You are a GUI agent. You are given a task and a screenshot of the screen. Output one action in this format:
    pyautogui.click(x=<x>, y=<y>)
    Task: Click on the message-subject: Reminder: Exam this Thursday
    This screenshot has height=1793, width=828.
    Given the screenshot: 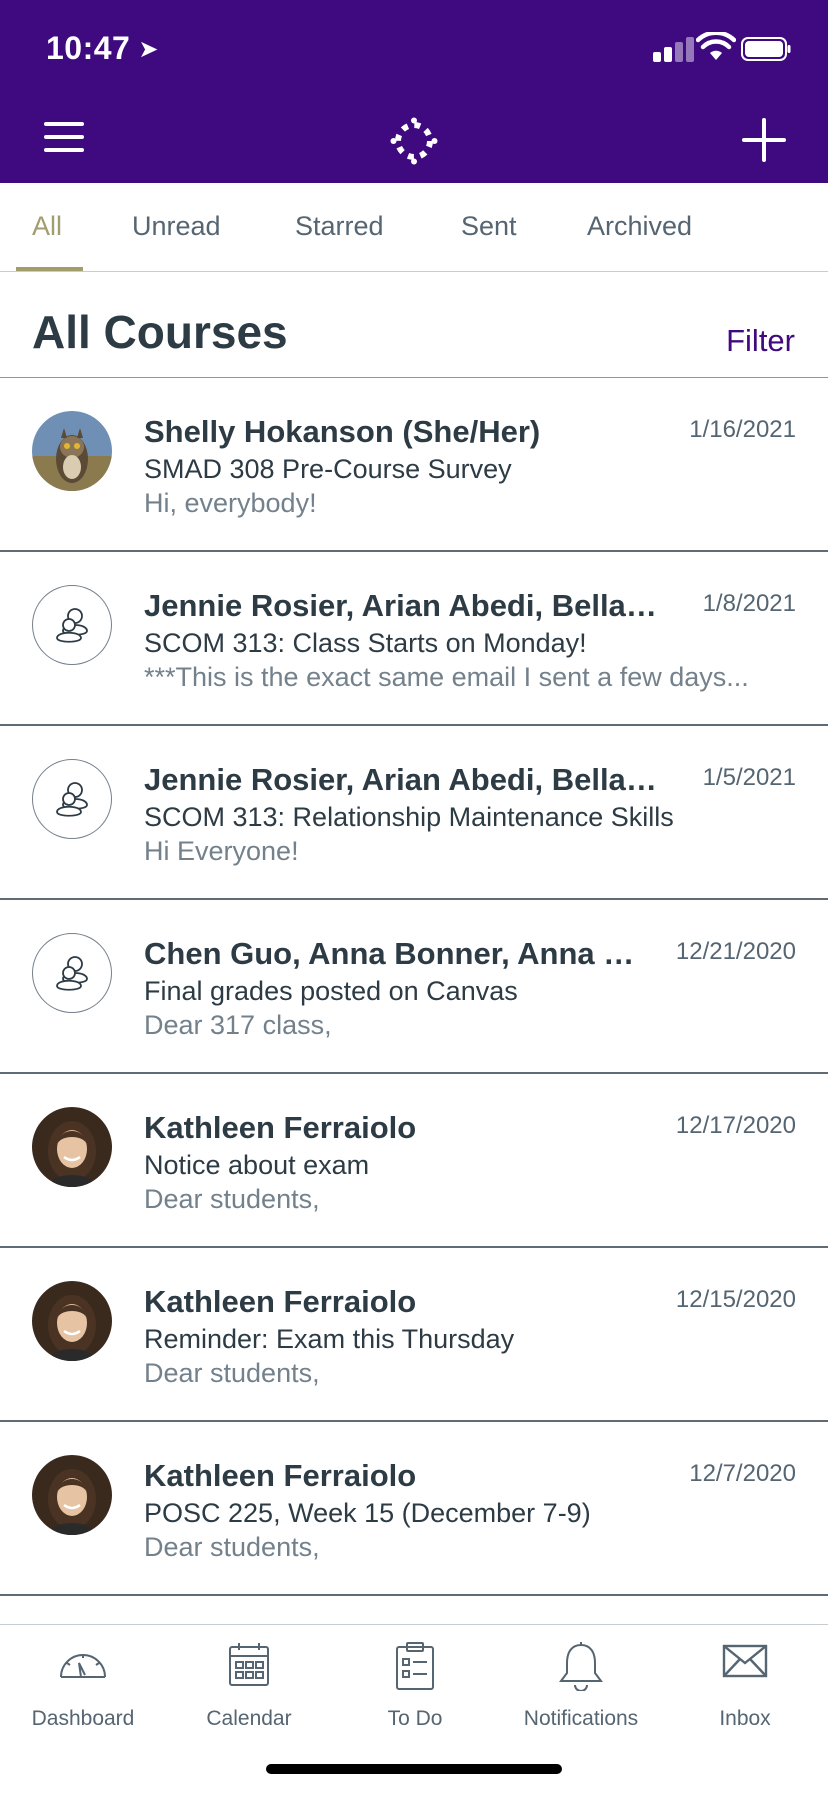 What is the action you would take?
    pyautogui.click(x=329, y=1339)
    